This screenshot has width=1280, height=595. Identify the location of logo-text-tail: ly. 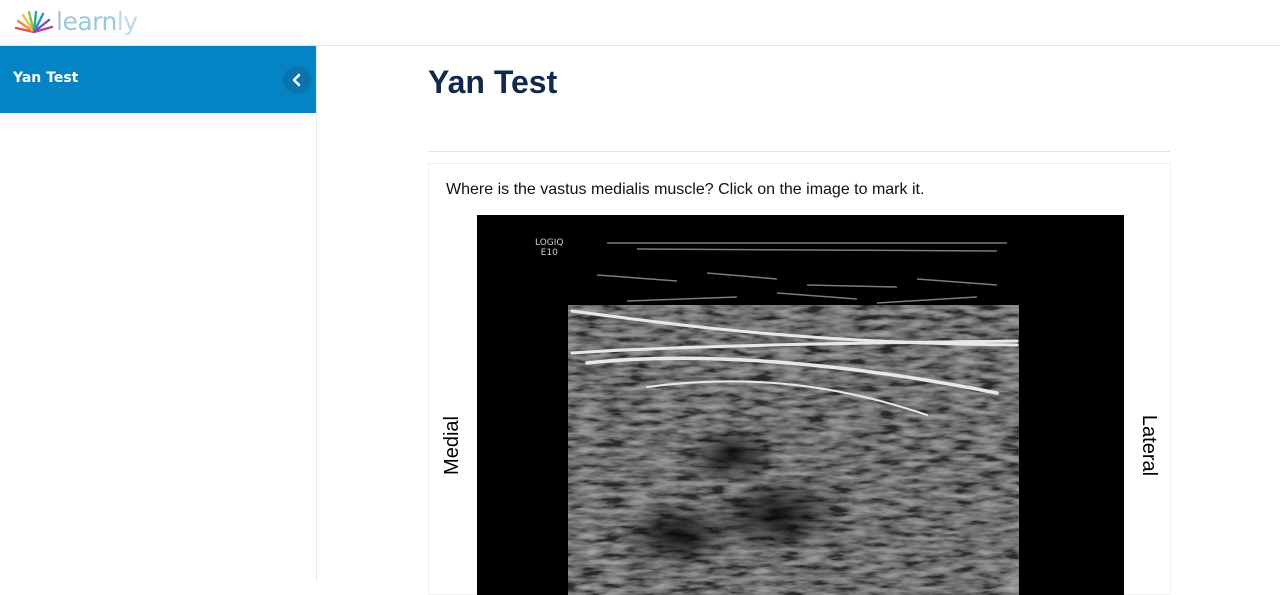
(127, 21).